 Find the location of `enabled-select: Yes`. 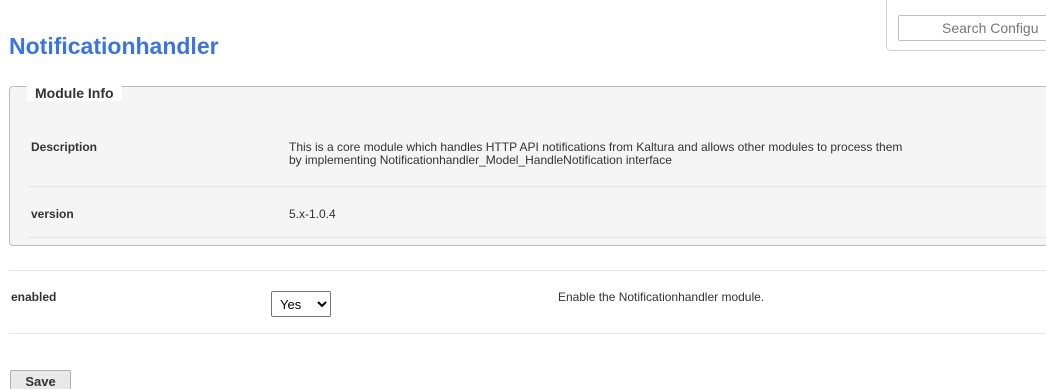

enabled-select: Yes is located at coordinates (301, 304).